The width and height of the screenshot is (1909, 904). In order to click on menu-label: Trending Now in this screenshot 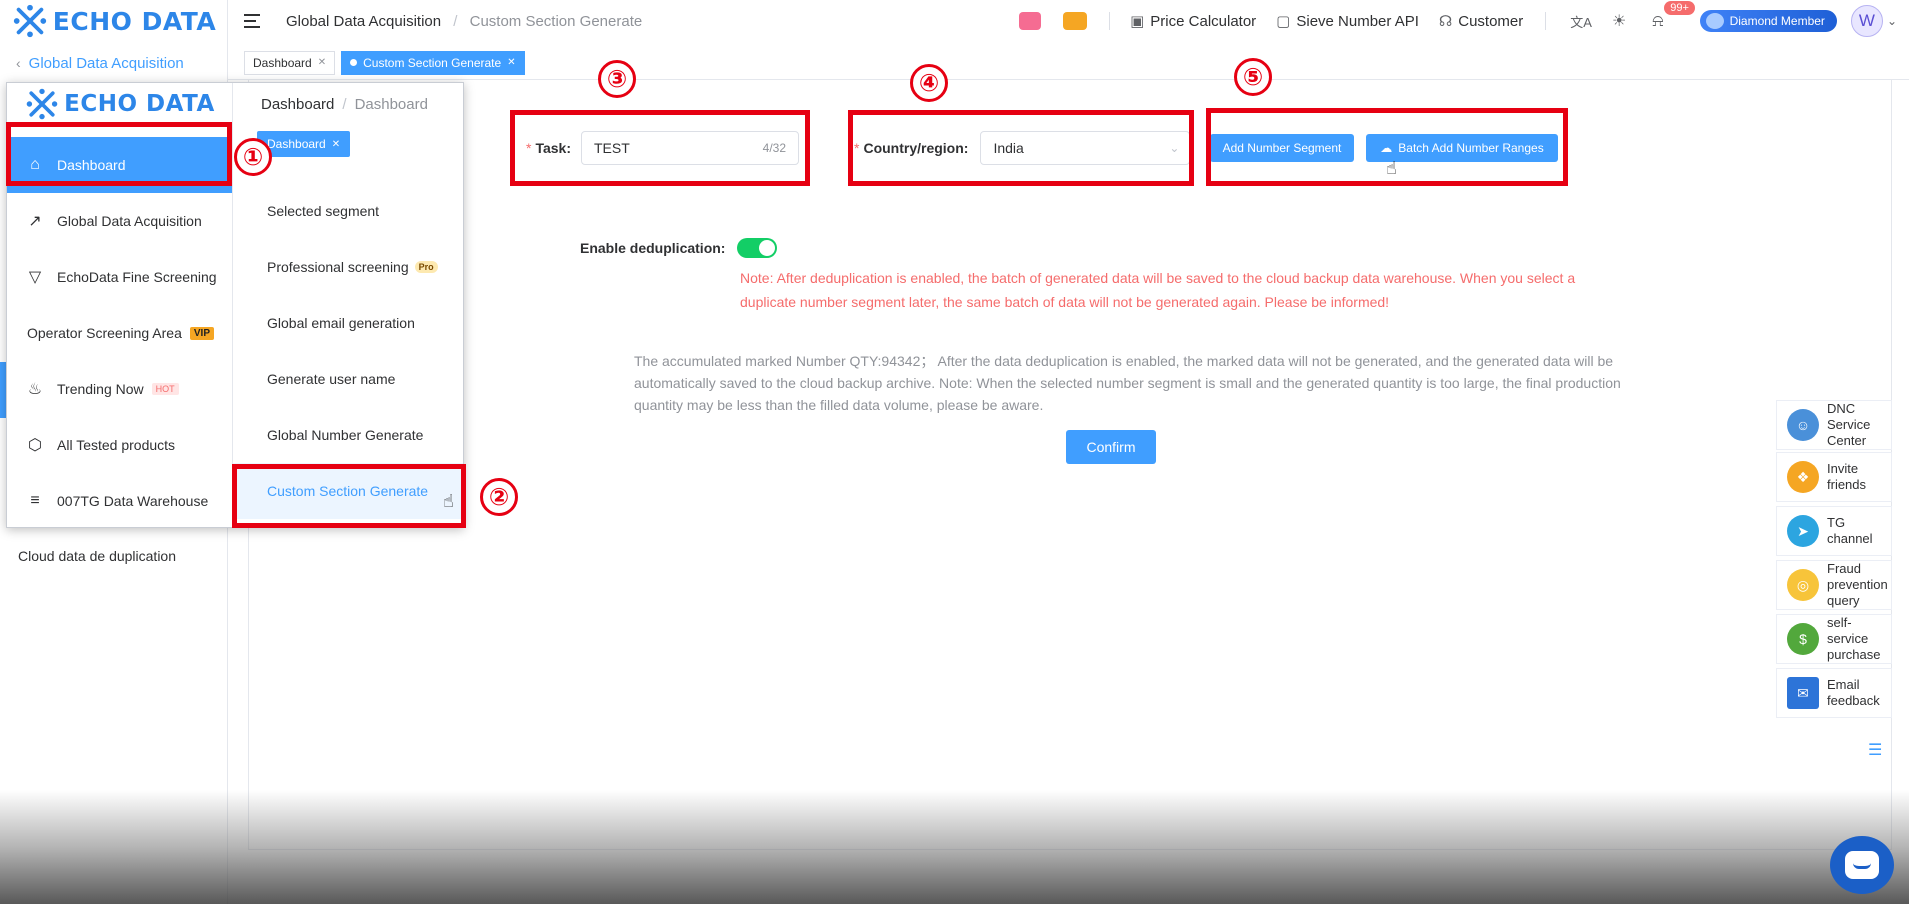, I will do `click(100, 389)`.